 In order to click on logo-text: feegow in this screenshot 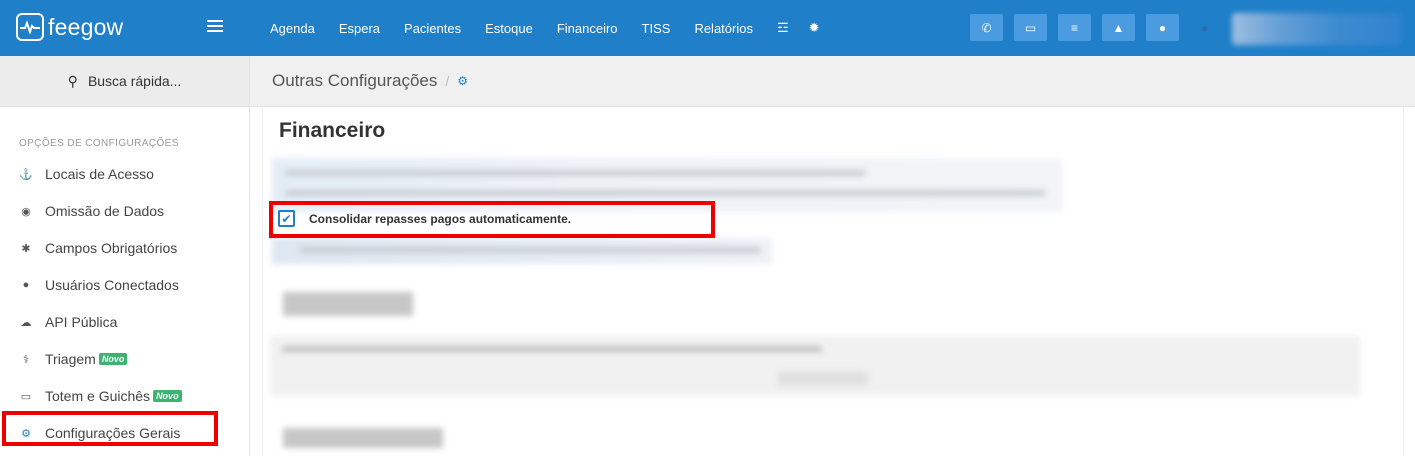, I will do `click(86, 26)`.